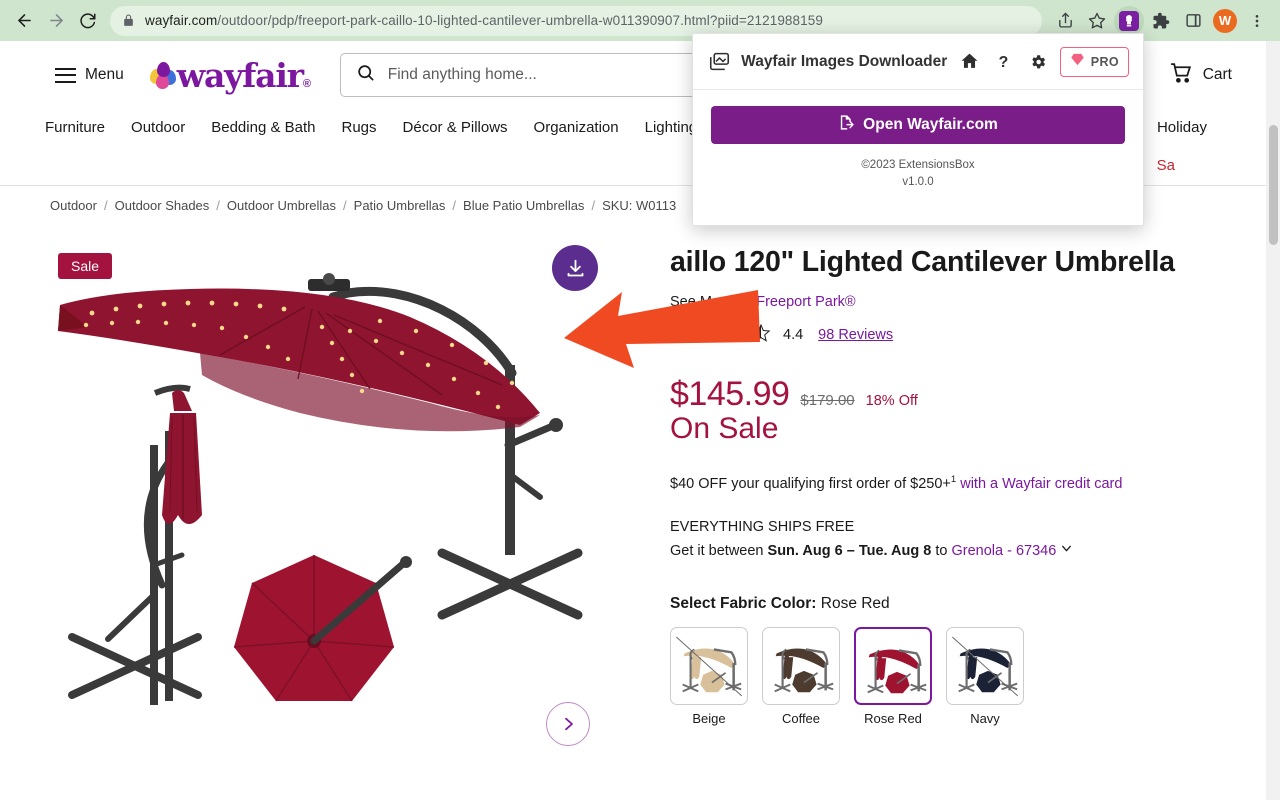 Image resolution: width=1280 pixels, height=800 pixels. Describe the element at coordinates (930, 302) in the screenshot. I see `see-more-brand: See More by Freeport Park®` at that location.